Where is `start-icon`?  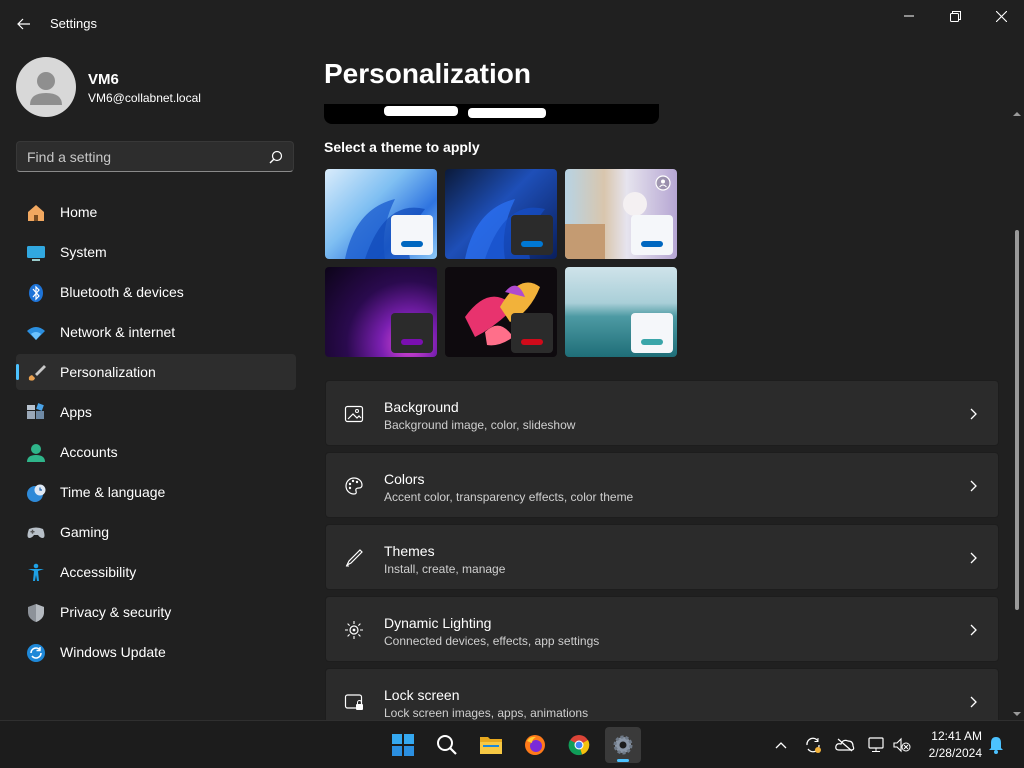
start-icon is located at coordinates (403, 745).